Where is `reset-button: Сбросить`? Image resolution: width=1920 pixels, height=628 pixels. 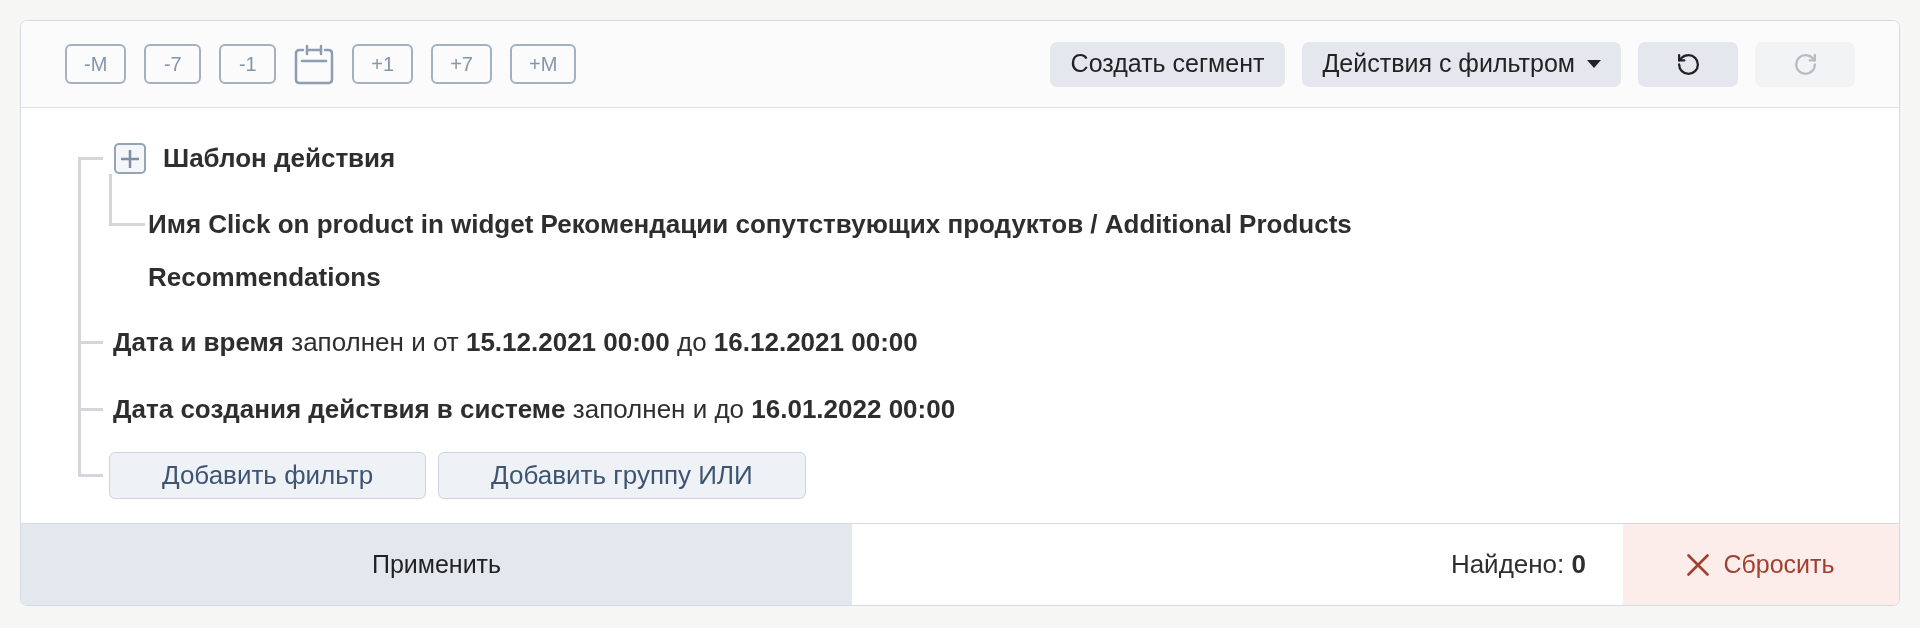 reset-button: Сбросить is located at coordinates (1761, 564).